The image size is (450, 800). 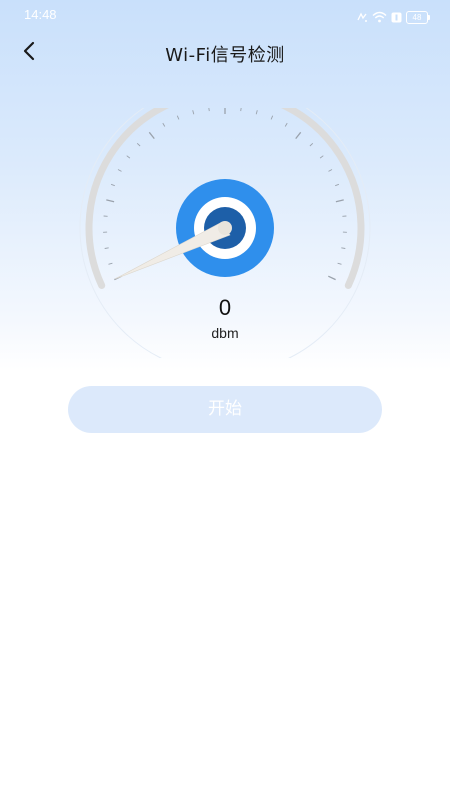 What do you see at coordinates (225, 55) in the screenshot?
I see `page-title: Wi-Fi信号检测` at bounding box center [225, 55].